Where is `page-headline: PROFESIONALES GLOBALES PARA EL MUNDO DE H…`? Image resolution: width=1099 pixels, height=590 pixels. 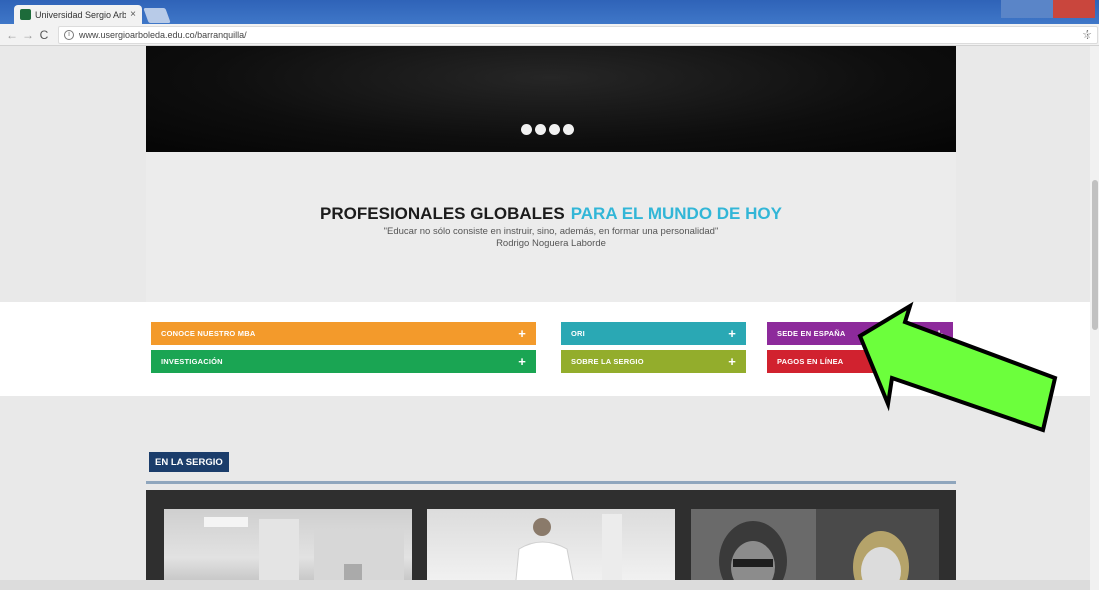
page-headline: PROFESIONALES GLOBALES PARA EL MUNDO DE H… is located at coordinates (551, 214).